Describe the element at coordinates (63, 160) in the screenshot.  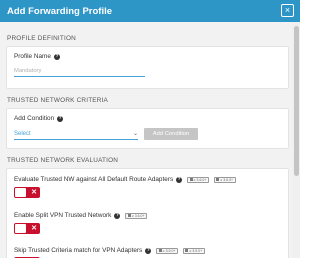
I see `section-title-trusted-network-evaluation: TRUSTED NETWORK EVALUATION` at that location.